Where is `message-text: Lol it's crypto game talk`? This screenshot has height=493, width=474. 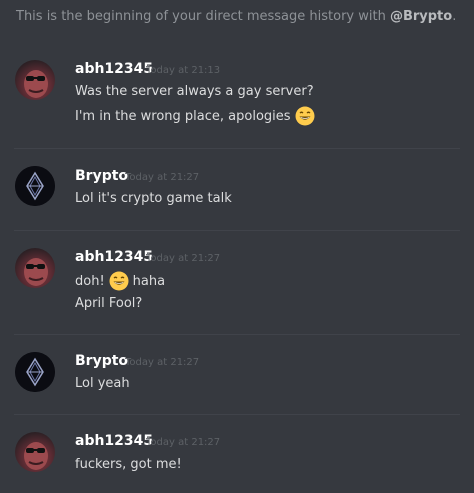 message-text: Lol it's crypto game talk is located at coordinates (153, 198).